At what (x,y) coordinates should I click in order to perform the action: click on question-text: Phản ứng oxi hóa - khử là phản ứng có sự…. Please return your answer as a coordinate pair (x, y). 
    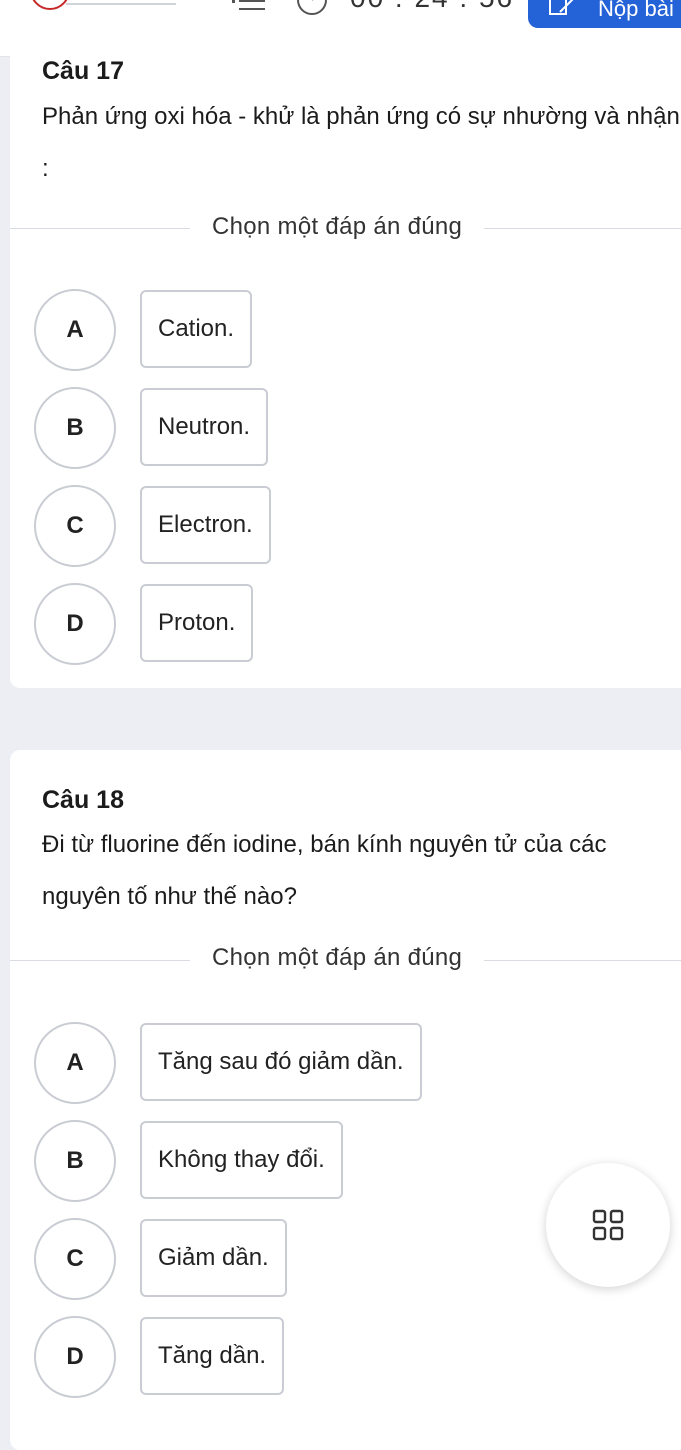
    Looking at the image, I should click on (361, 142).